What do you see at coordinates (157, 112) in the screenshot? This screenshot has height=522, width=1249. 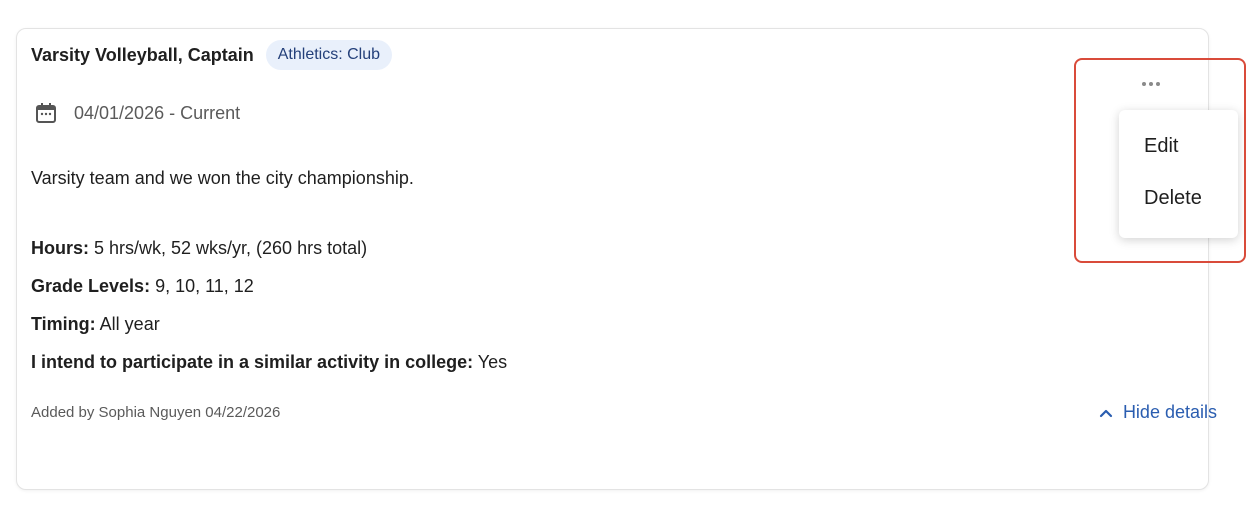 I see `date-range: 04/01/2026 - Current` at bounding box center [157, 112].